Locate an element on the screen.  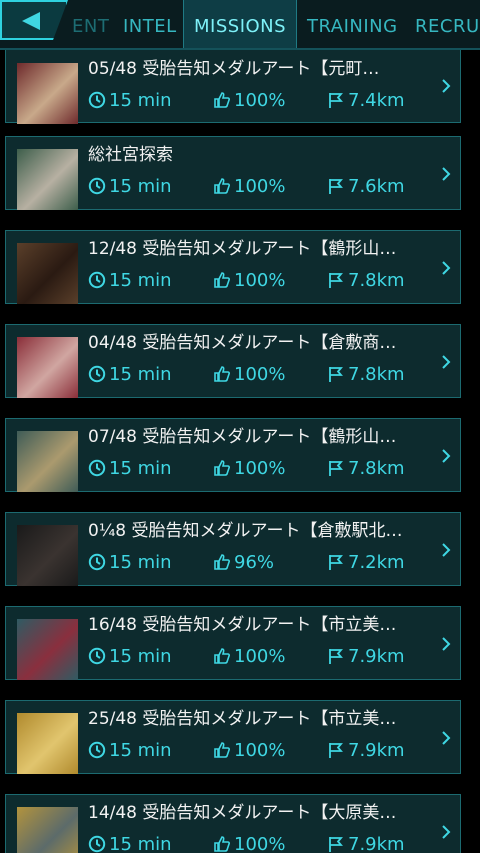
mission-distance: 7.8km is located at coordinates (366, 281).